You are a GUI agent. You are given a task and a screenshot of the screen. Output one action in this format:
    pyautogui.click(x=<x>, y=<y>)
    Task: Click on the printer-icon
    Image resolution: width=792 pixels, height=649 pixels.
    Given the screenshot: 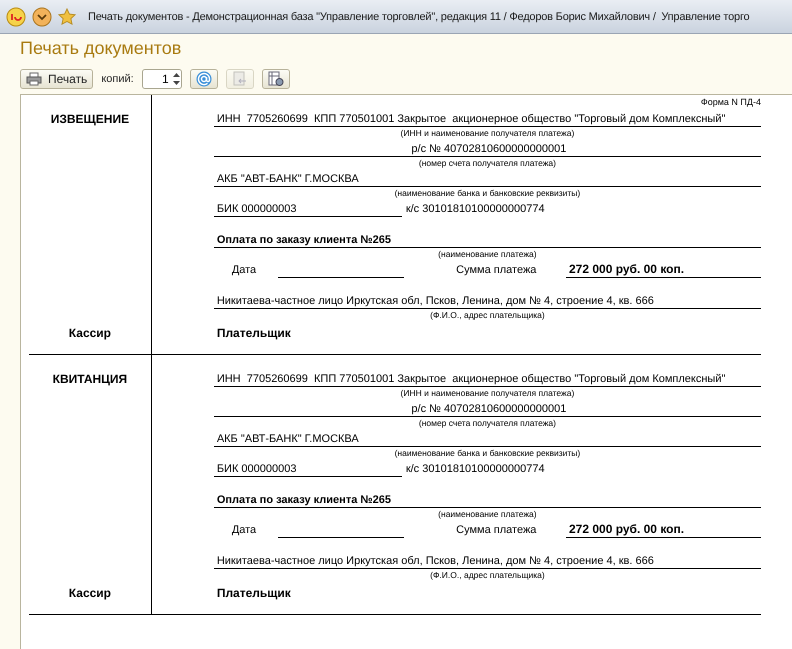 What is the action you would take?
    pyautogui.click(x=34, y=79)
    